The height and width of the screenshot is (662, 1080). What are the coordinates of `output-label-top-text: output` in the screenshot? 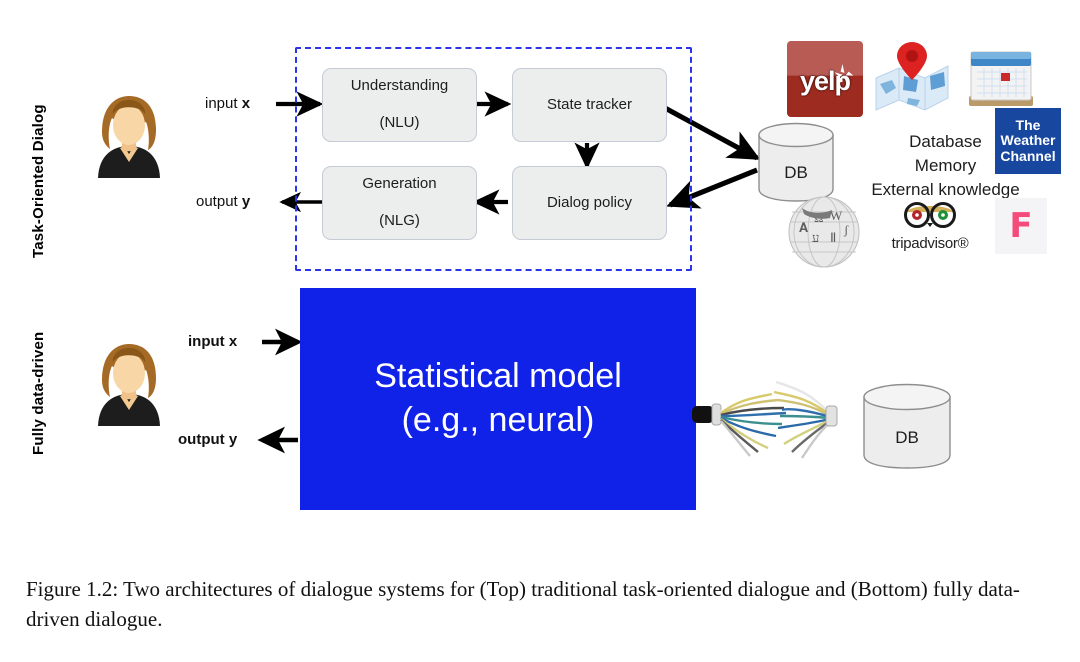 It's located at (219, 201).